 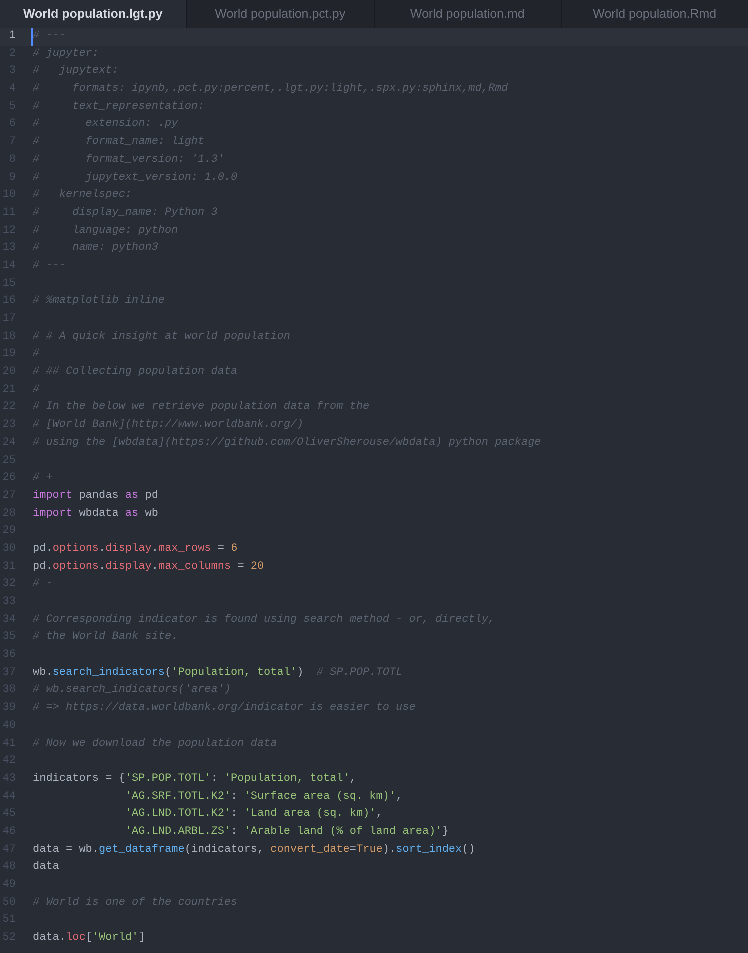 What do you see at coordinates (89, 938) in the screenshot?
I see `code-line: data.loc['World']` at bounding box center [89, 938].